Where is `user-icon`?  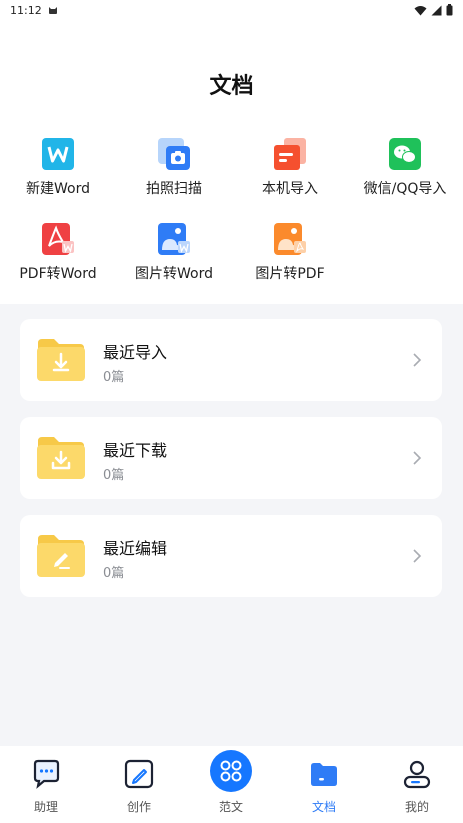 user-icon is located at coordinates (417, 774).